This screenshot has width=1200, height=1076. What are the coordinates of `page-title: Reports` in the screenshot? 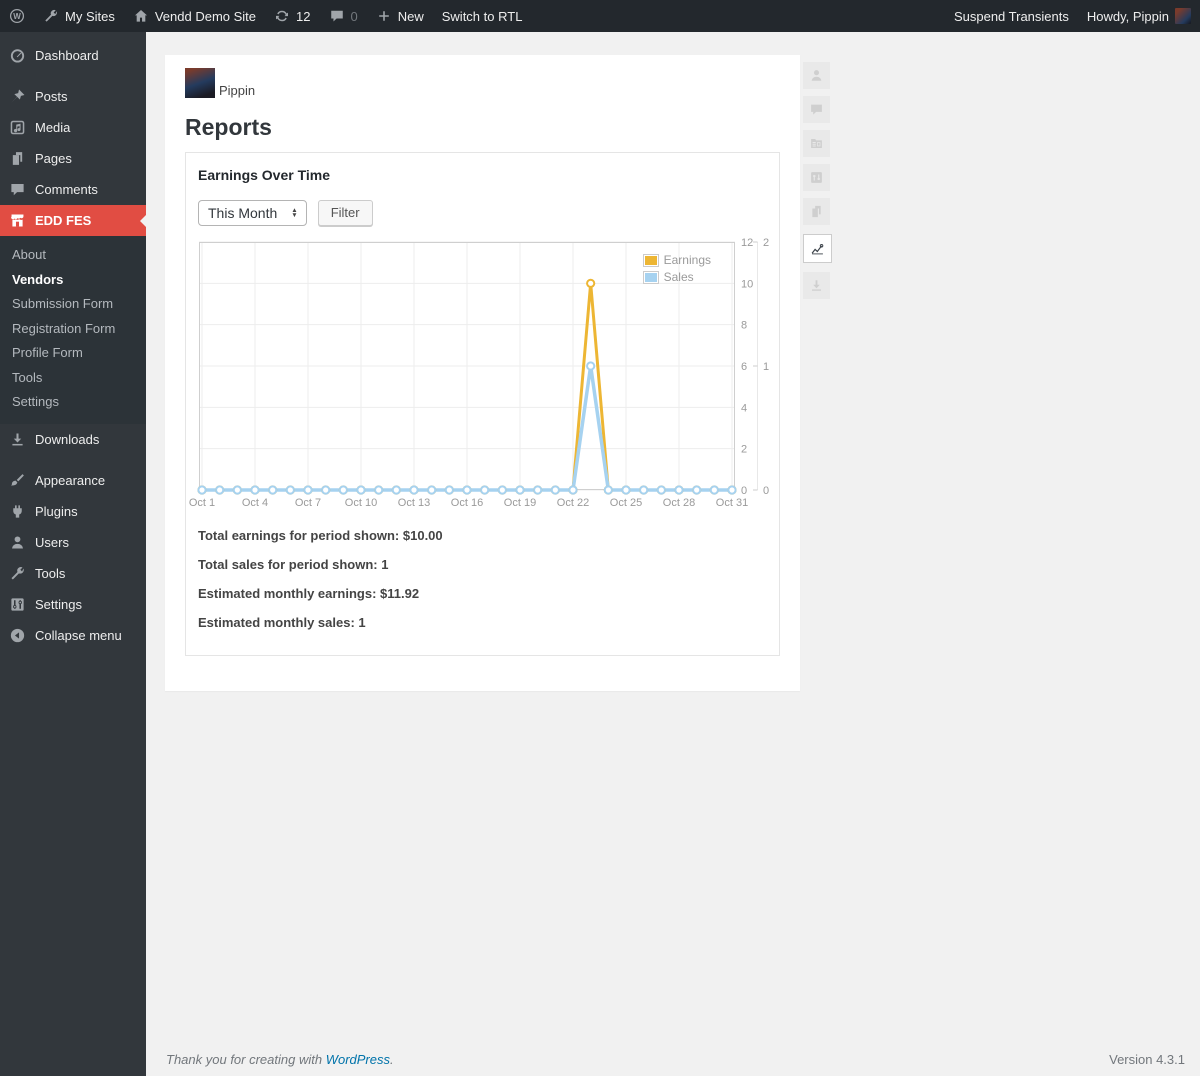 It's located at (228, 127).